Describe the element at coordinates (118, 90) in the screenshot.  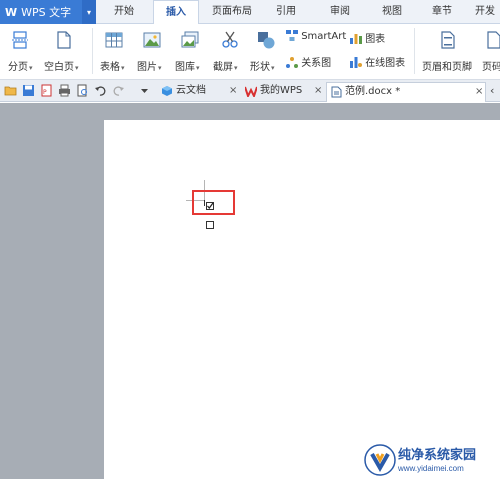
I see `redo-icon` at that location.